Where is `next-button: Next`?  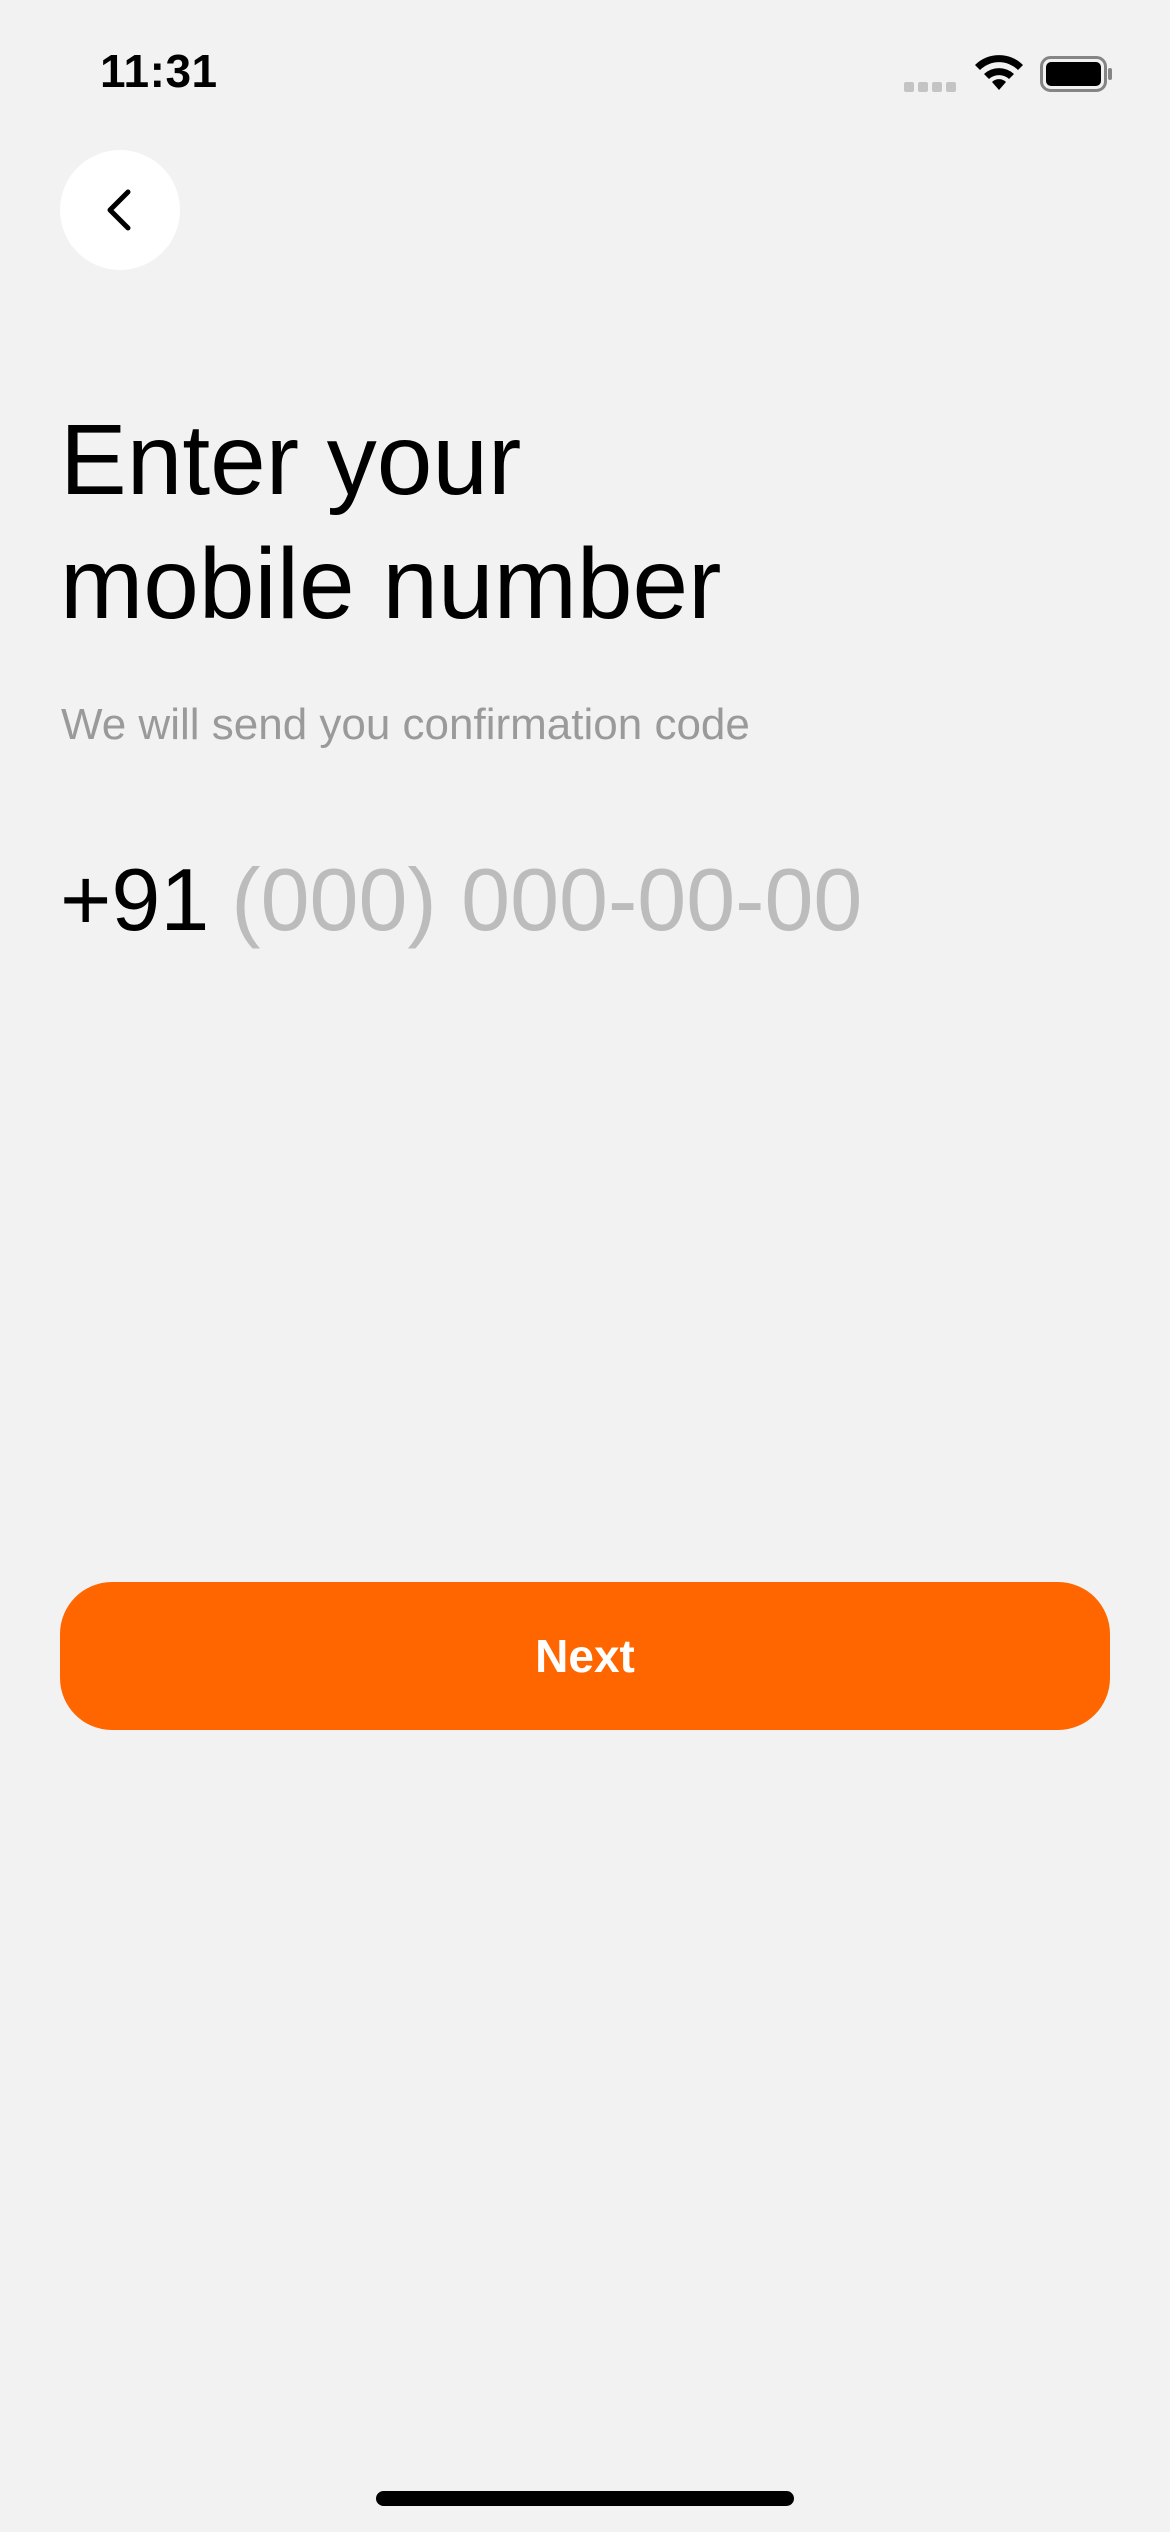 next-button: Next is located at coordinates (585, 1656).